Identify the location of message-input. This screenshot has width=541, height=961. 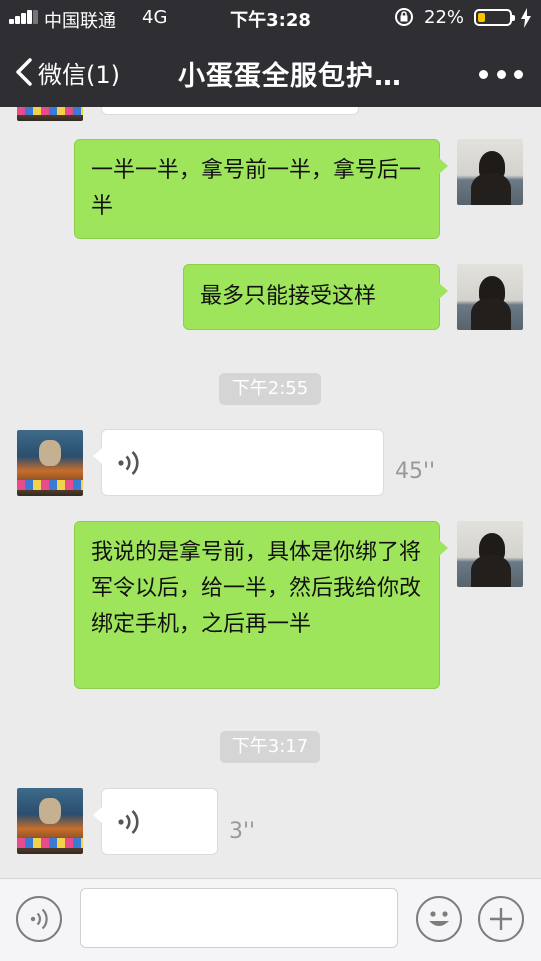
(239, 918).